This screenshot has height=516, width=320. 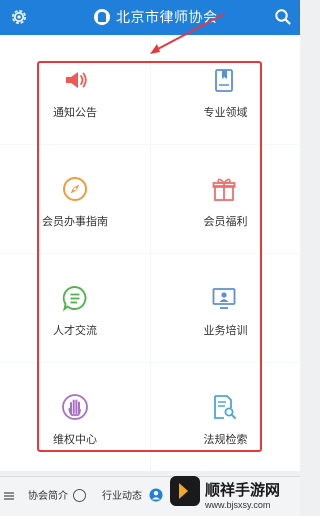 What do you see at coordinates (243, 490) in the screenshot?
I see `watermark-text: 顺祥手游网` at bounding box center [243, 490].